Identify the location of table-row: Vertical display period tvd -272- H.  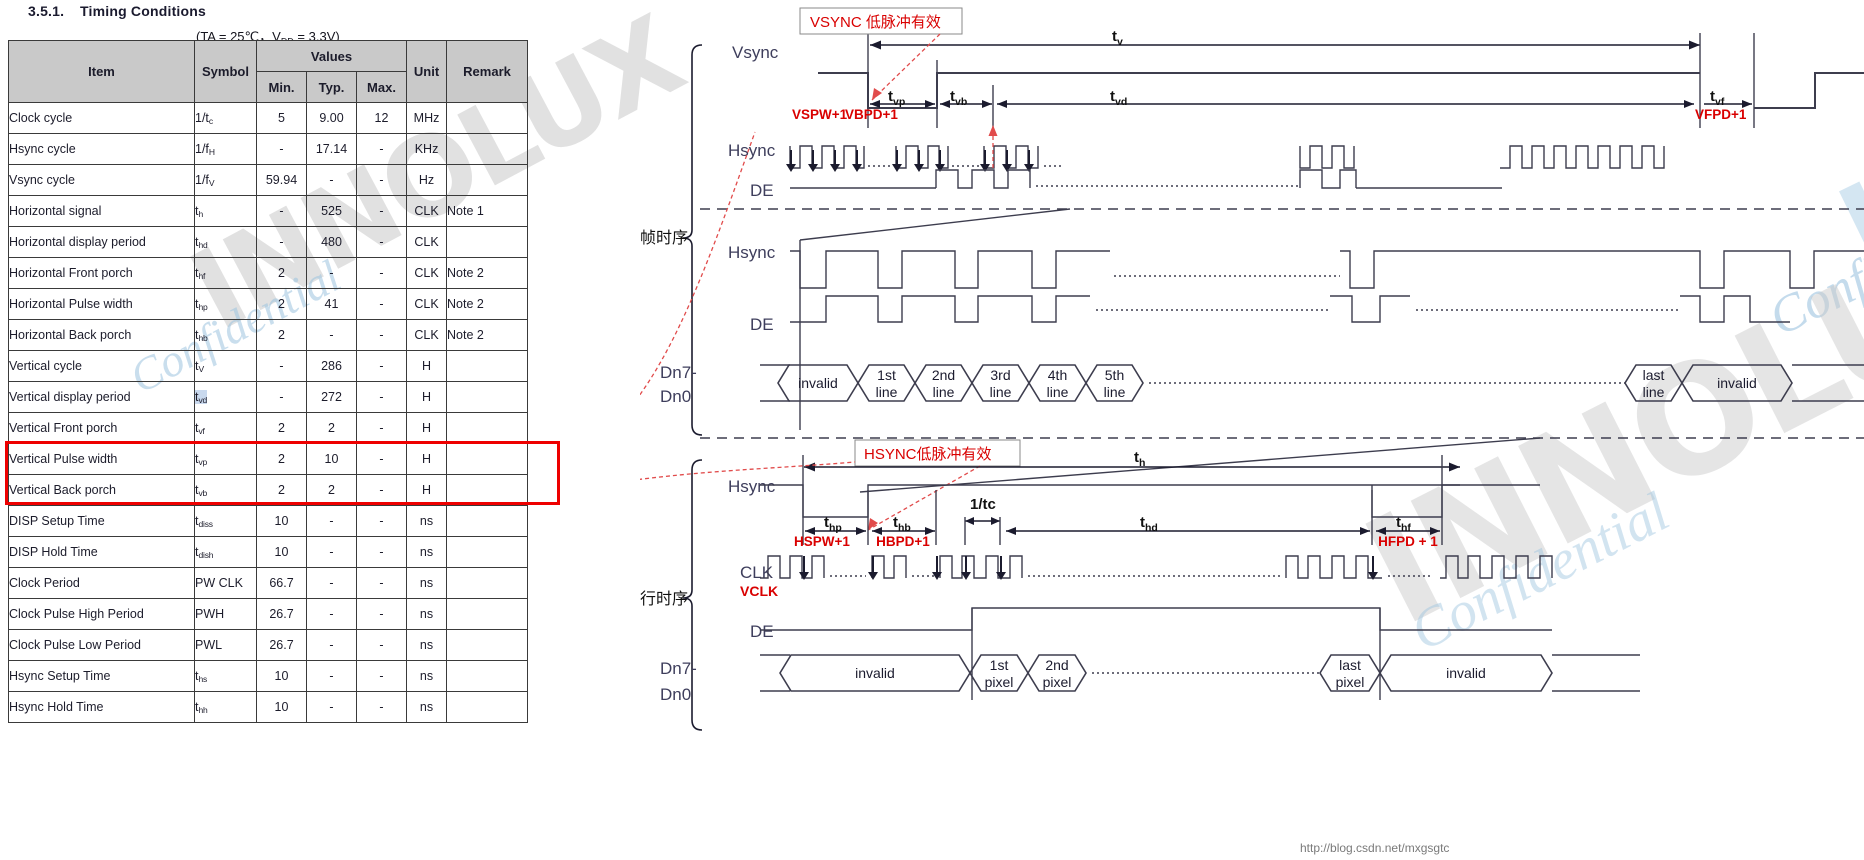
(268, 397).